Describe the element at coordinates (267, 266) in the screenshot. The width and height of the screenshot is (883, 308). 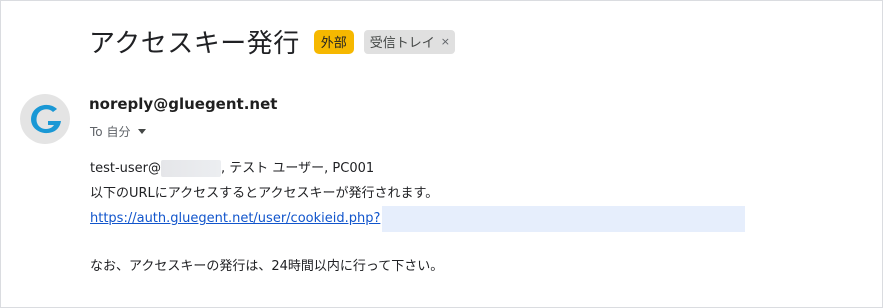
I see `note-text: なお、アクセスキーの発行は、24時間以内に行って下さい。` at that location.